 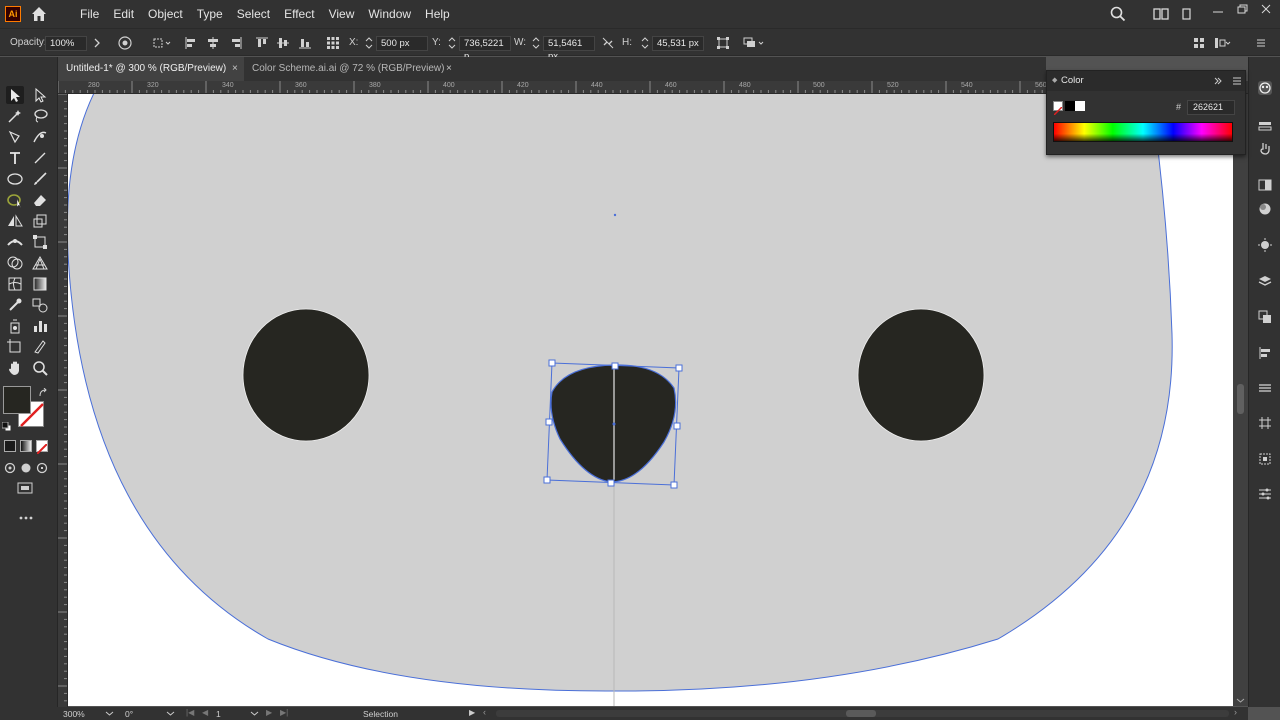 I want to click on menu-type: Type, so click(x=210, y=14).